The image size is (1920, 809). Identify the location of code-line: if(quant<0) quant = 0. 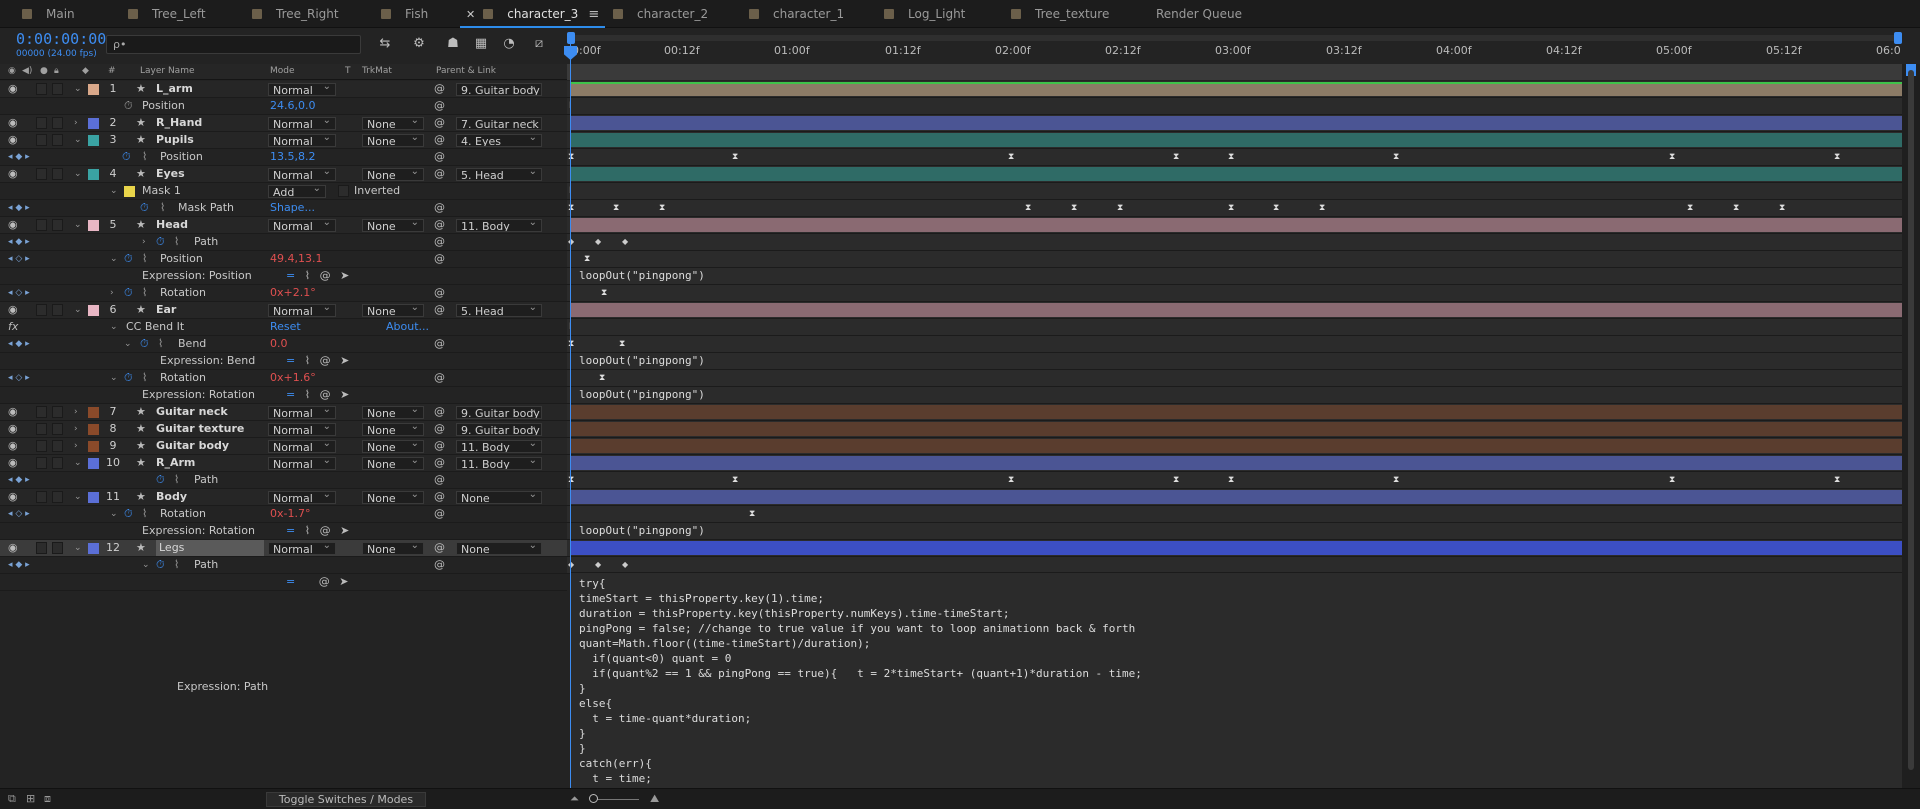
(655, 658).